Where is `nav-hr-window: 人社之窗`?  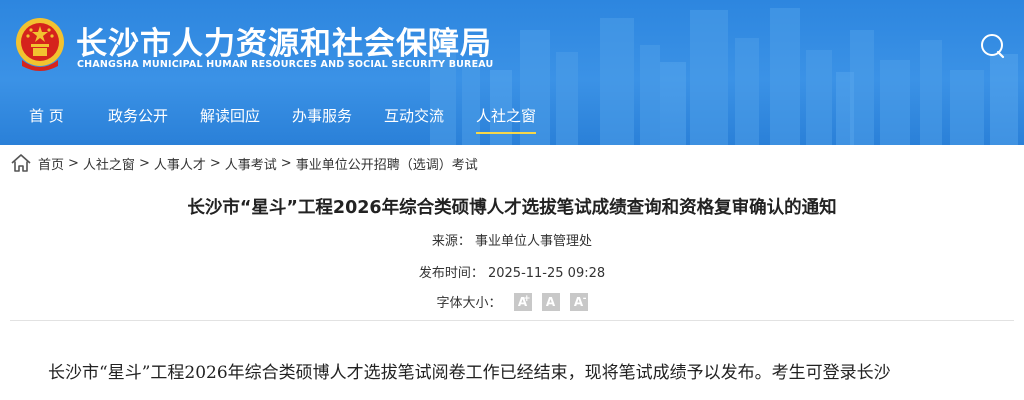 nav-hr-window: 人社之窗 is located at coordinates (506, 119).